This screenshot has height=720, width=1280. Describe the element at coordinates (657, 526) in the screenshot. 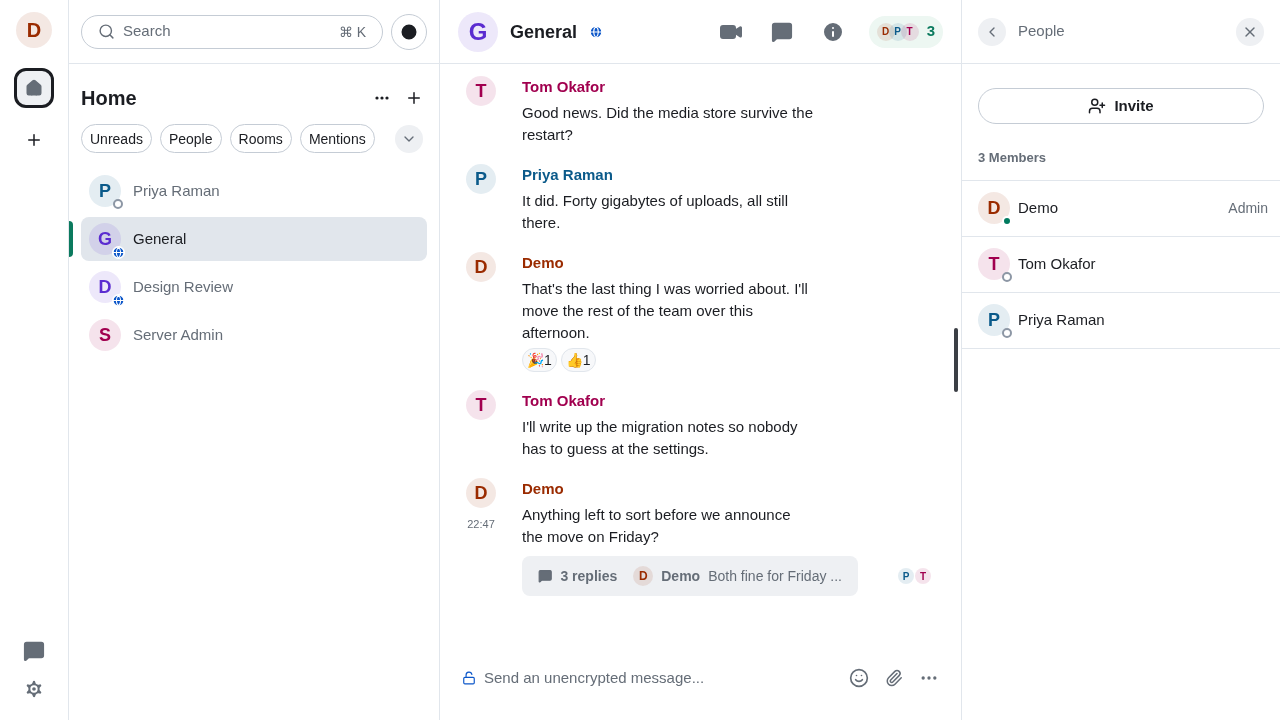

I see `message-text: Anything left to sort before we announce the move on Friday?` at that location.